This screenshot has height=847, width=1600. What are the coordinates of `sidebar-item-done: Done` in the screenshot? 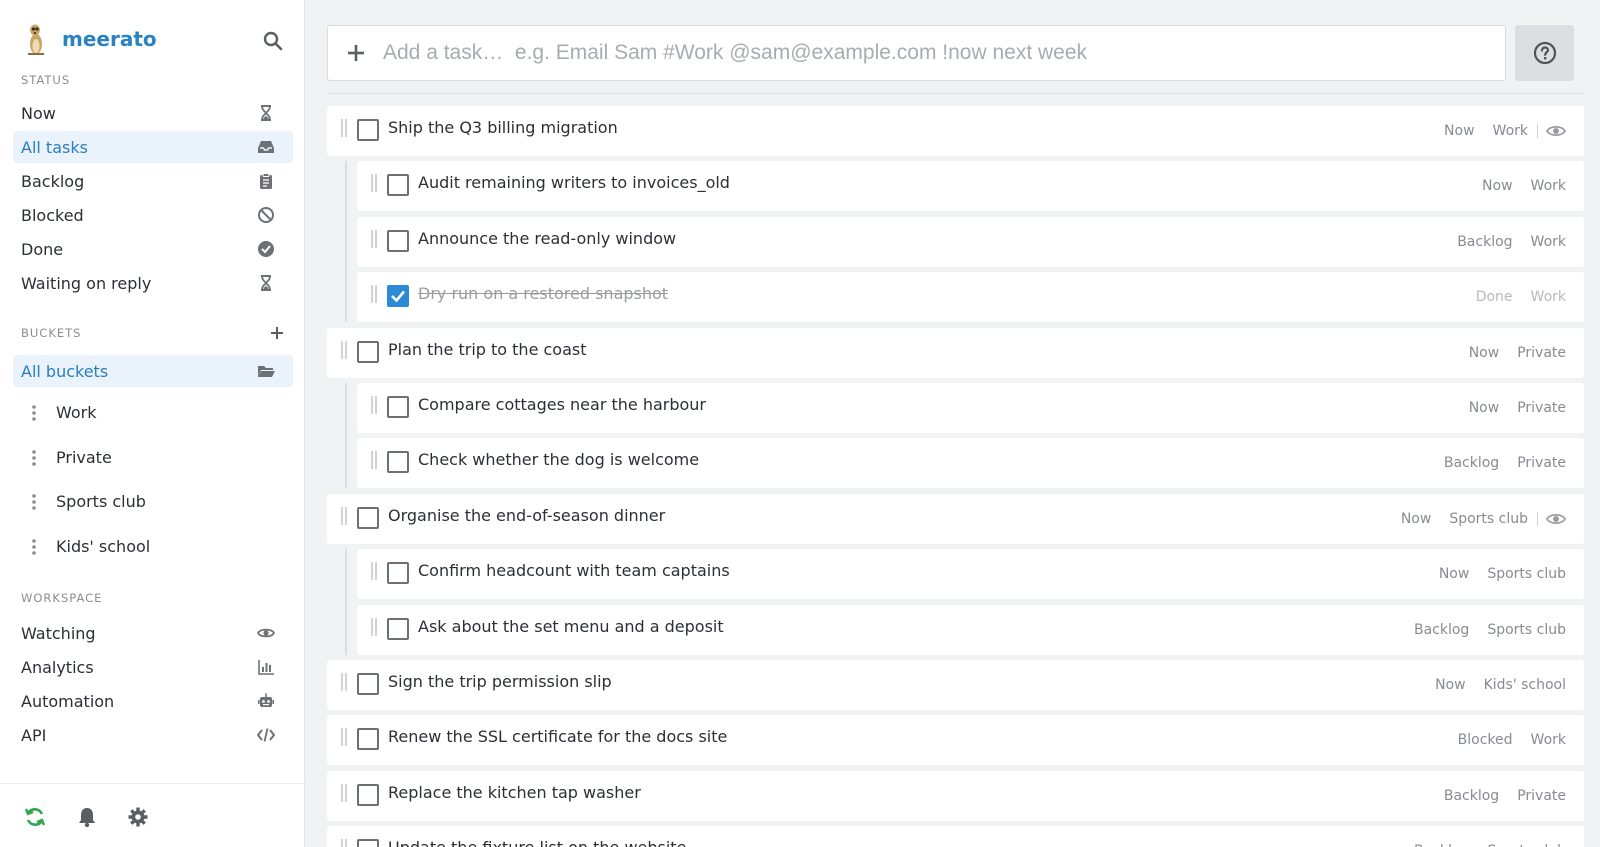 It's located at (153, 249).